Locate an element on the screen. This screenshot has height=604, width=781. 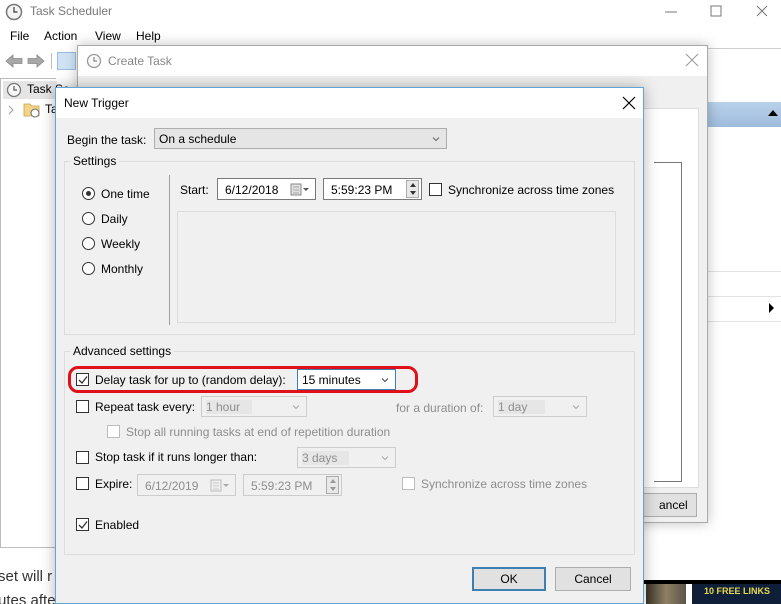
expire-label: Expire: is located at coordinates (113, 484).